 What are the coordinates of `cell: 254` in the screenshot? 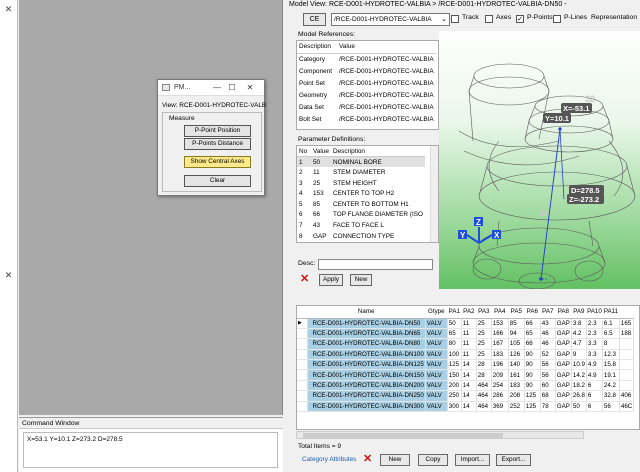 It's located at (500, 386).